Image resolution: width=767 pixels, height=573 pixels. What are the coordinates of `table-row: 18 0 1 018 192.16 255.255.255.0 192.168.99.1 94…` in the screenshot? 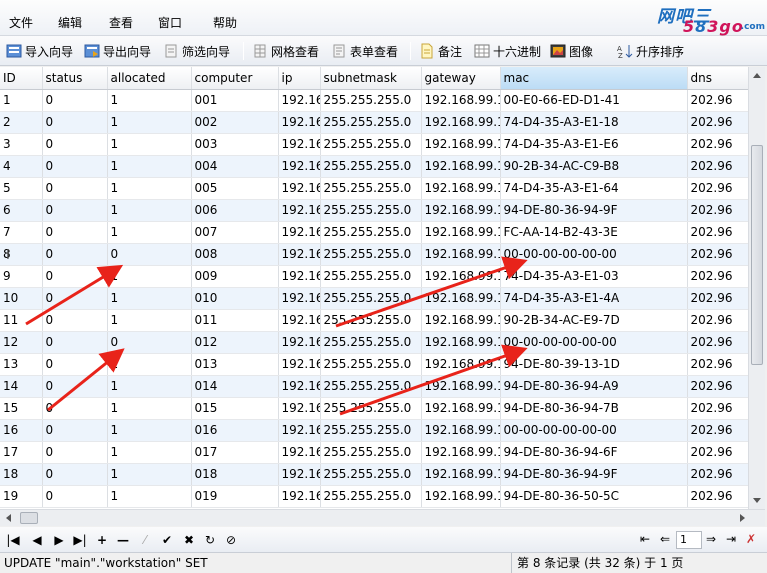 It's located at (374, 474).